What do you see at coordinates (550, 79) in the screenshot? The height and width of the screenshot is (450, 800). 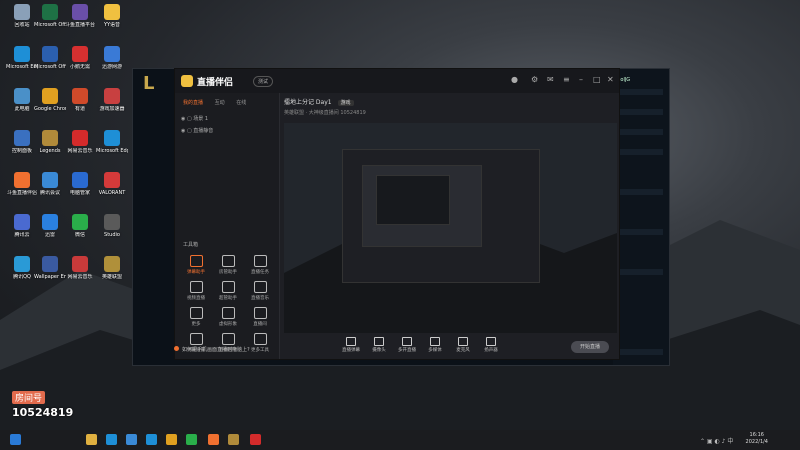 I see `mail-icon: ✉` at bounding box center [550, 79].